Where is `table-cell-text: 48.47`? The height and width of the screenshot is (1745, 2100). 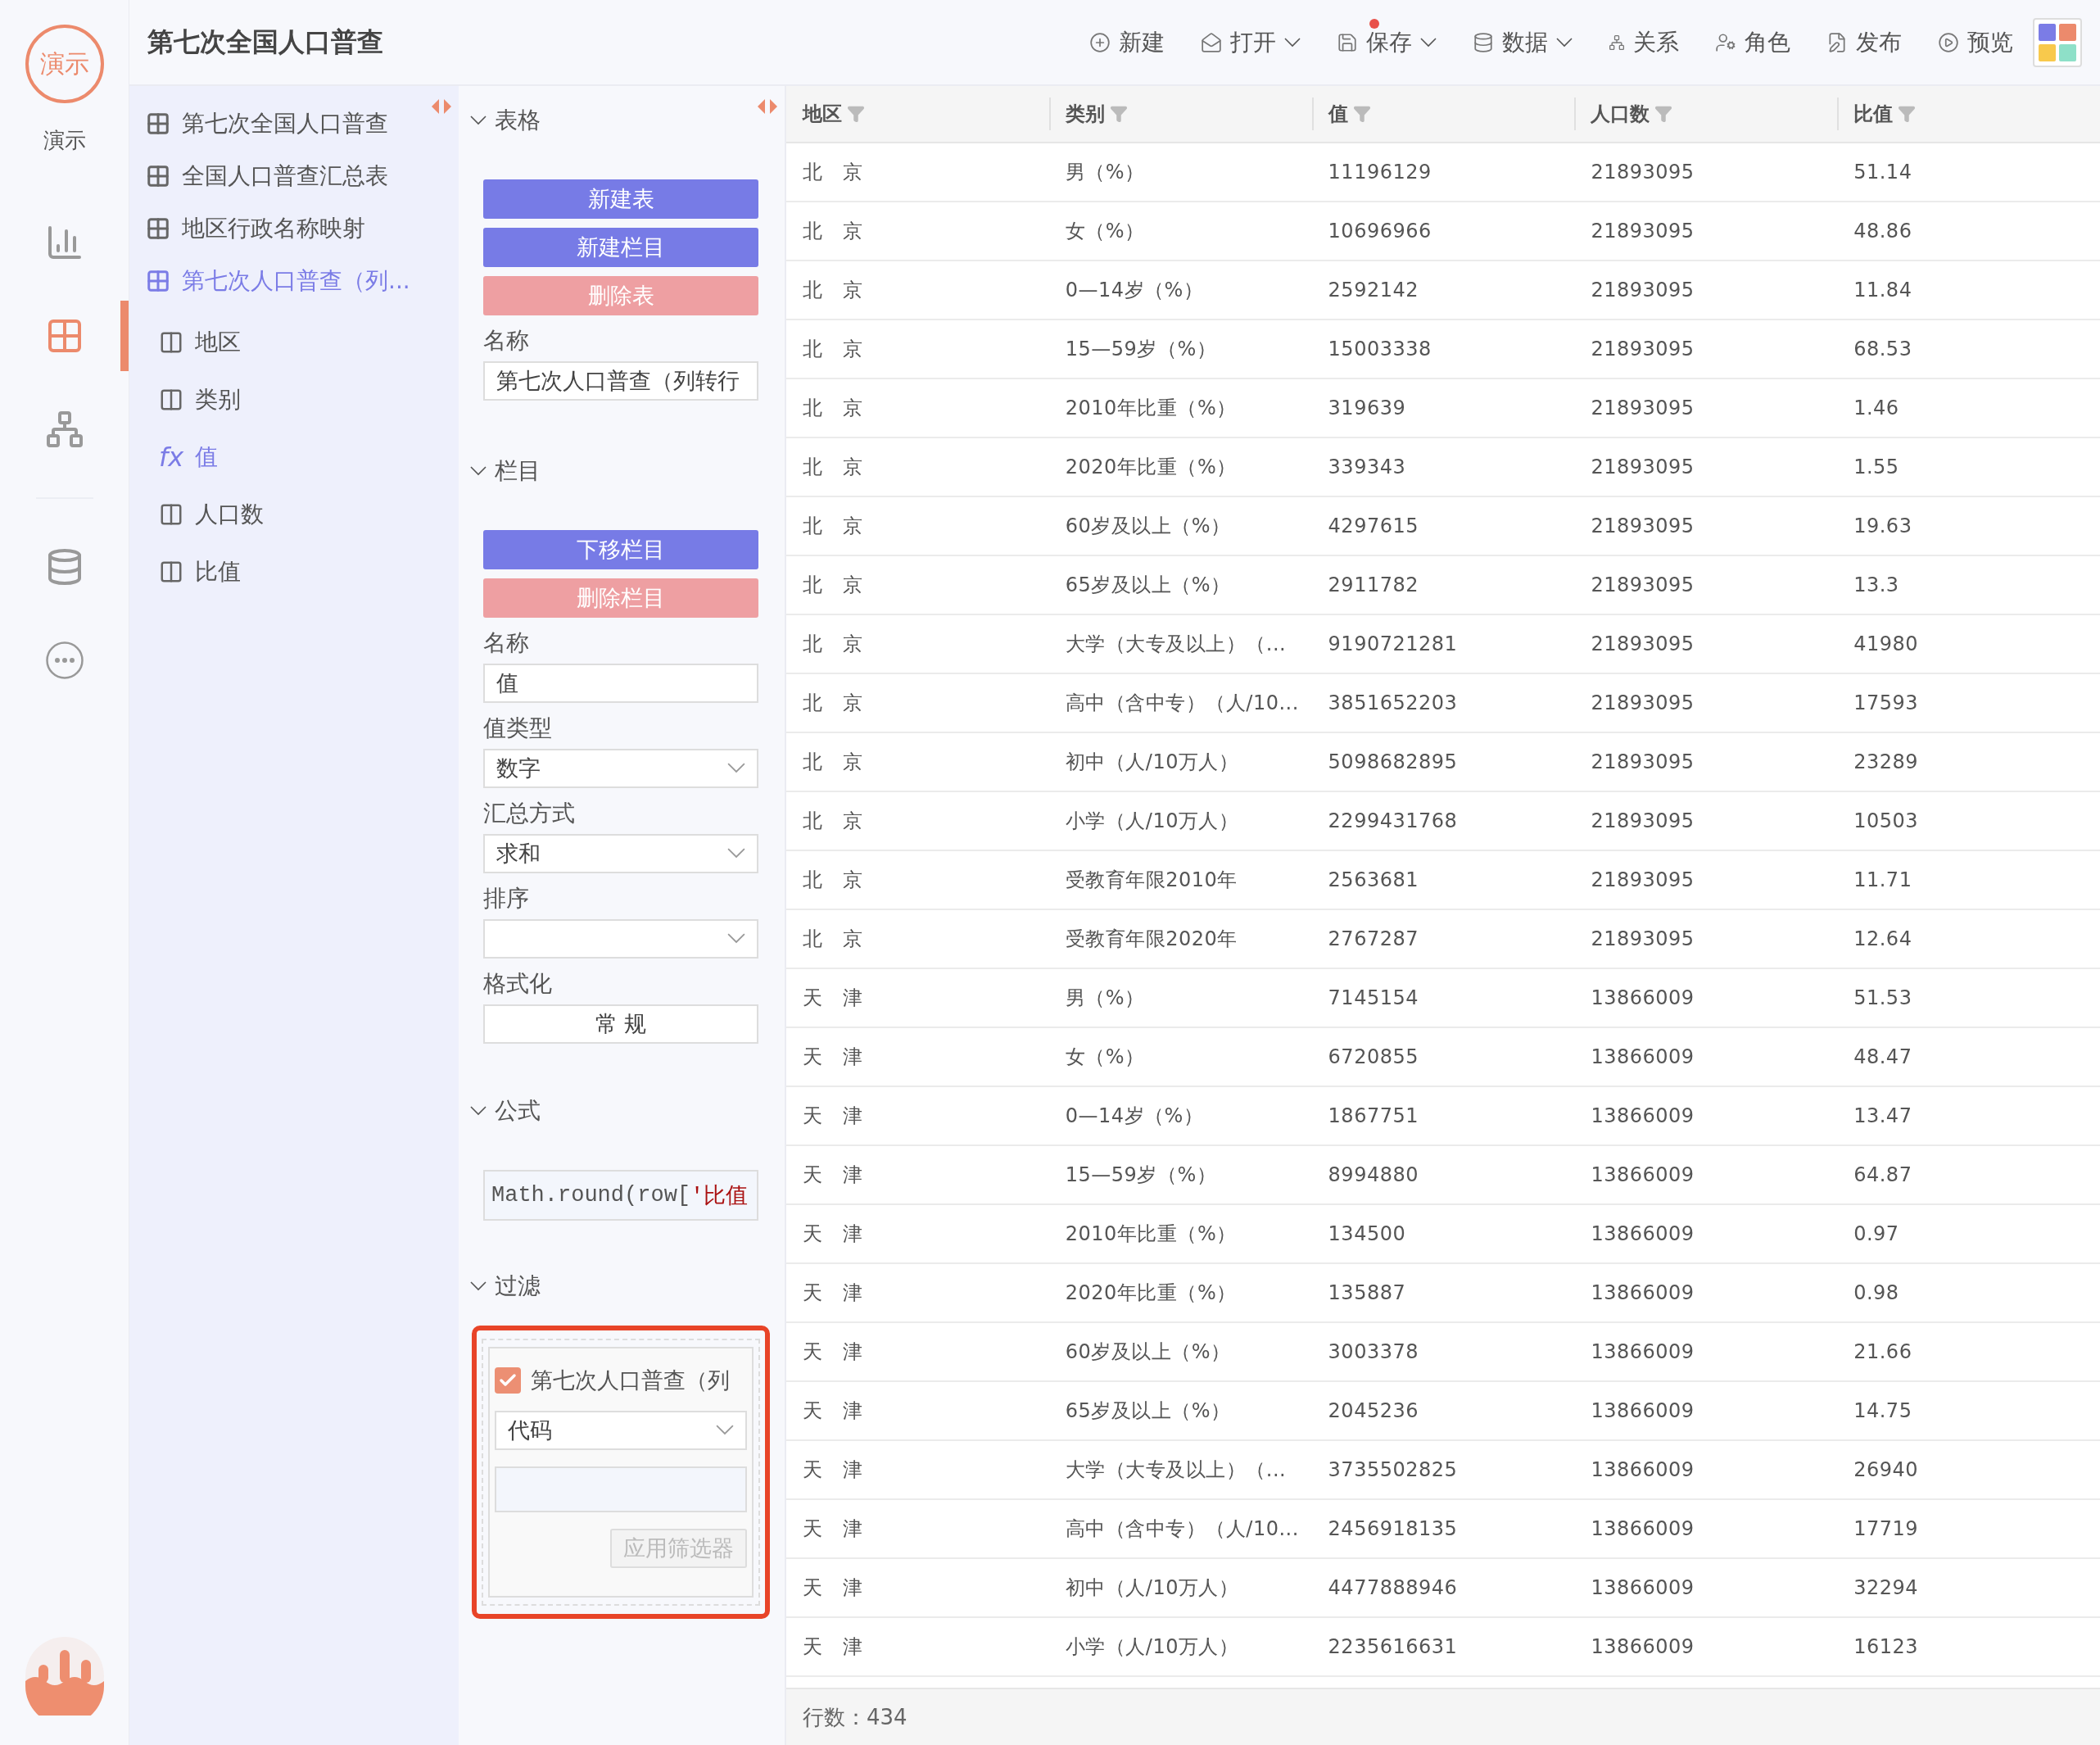 table-cell-text: 48.47 is located at coordinates (1883, 1057).